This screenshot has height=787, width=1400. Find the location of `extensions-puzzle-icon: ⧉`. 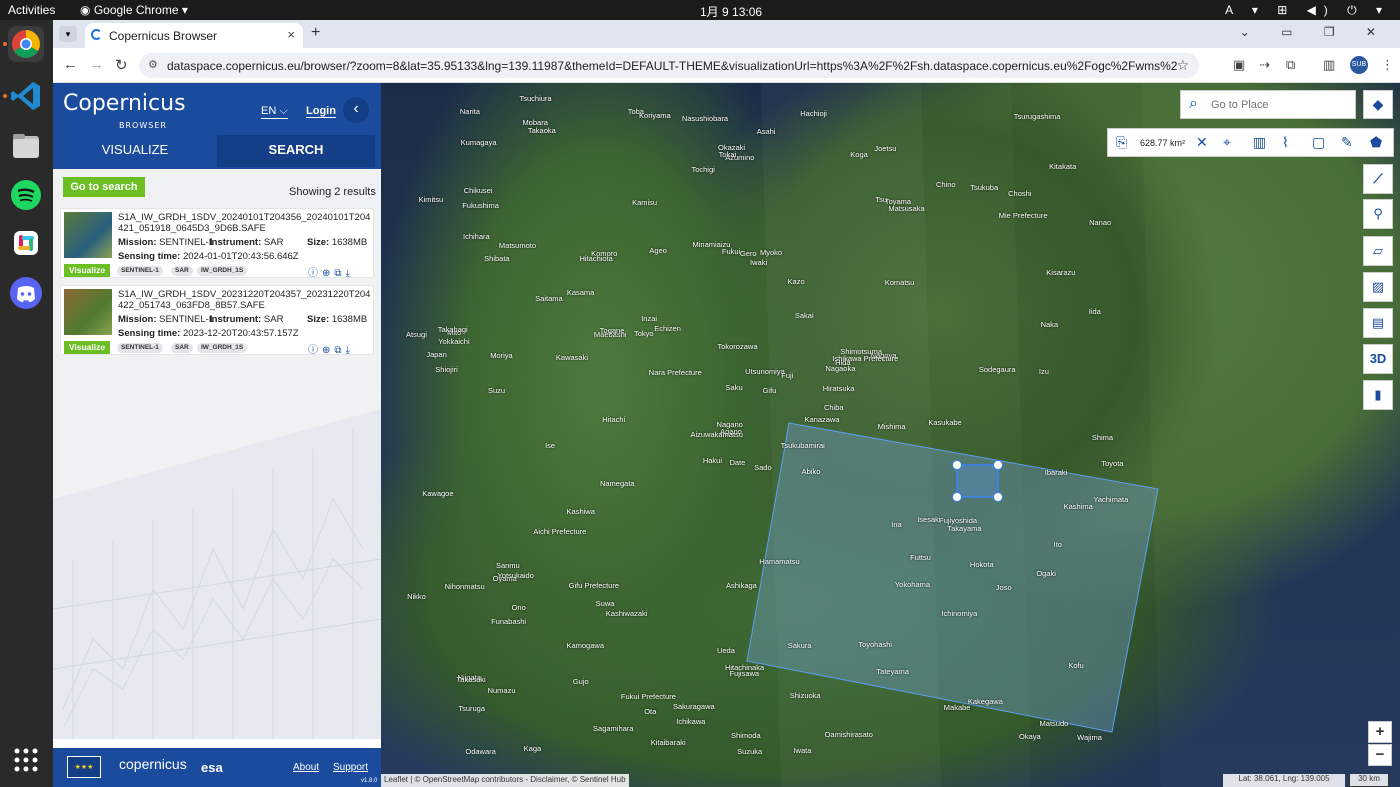

extensions-puzzle-icon: ⧉ is located at coordinates (1290, 65).